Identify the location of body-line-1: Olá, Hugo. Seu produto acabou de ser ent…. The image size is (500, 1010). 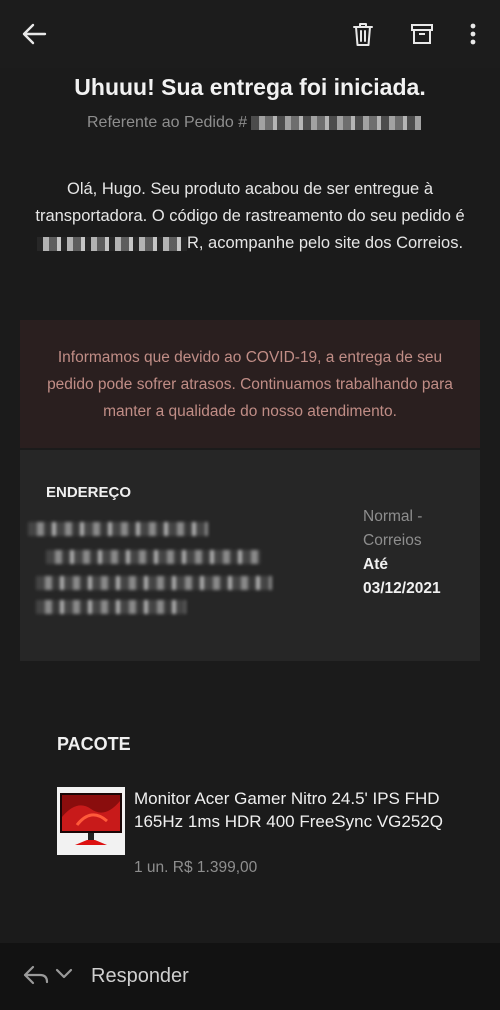
(250, 202).